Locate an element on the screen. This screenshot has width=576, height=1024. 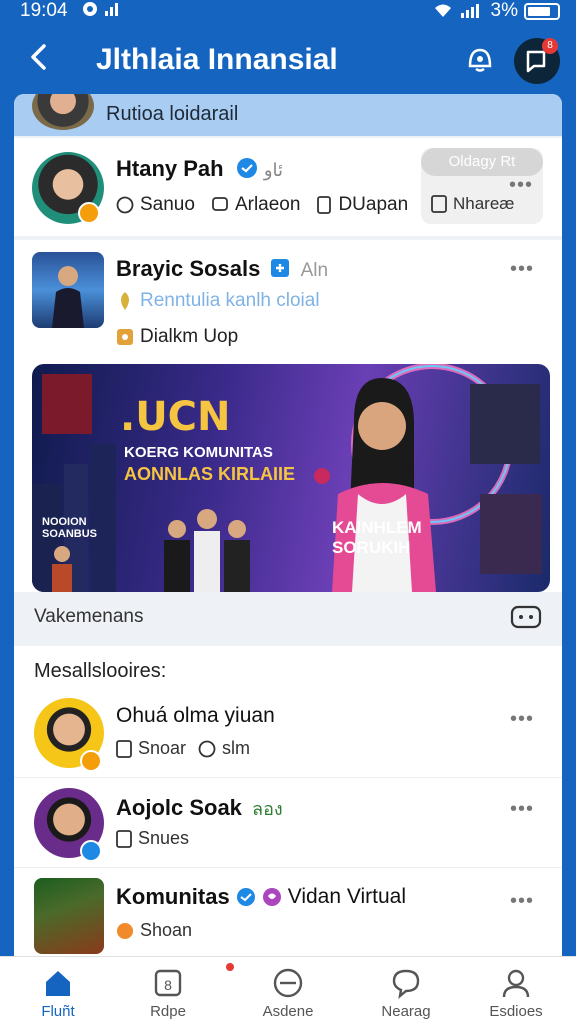
nav-home: Fluñt is located at coordinates (58, 990).